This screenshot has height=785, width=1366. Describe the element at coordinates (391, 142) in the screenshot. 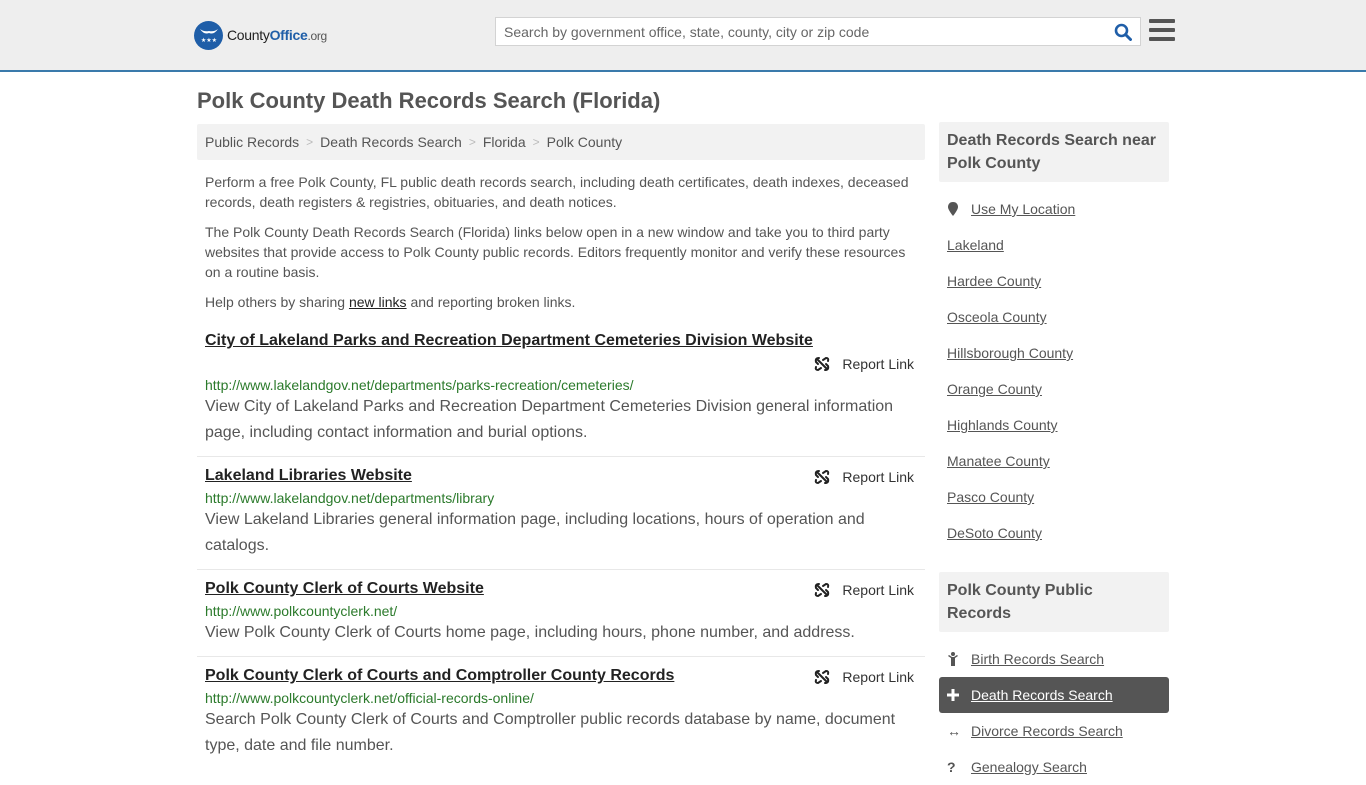

I see `breadcrumb-death-records: Death Records Search` at that location.